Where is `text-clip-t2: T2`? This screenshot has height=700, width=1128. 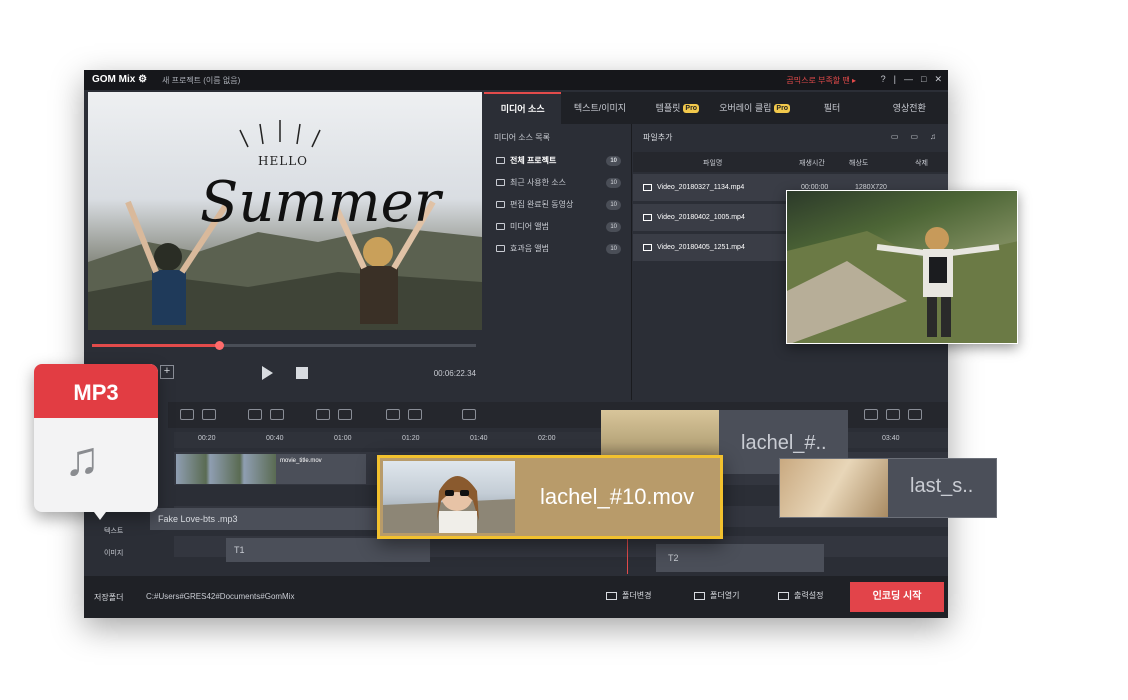
text-clip-t2: T2 is located at coordinates (740, 558).